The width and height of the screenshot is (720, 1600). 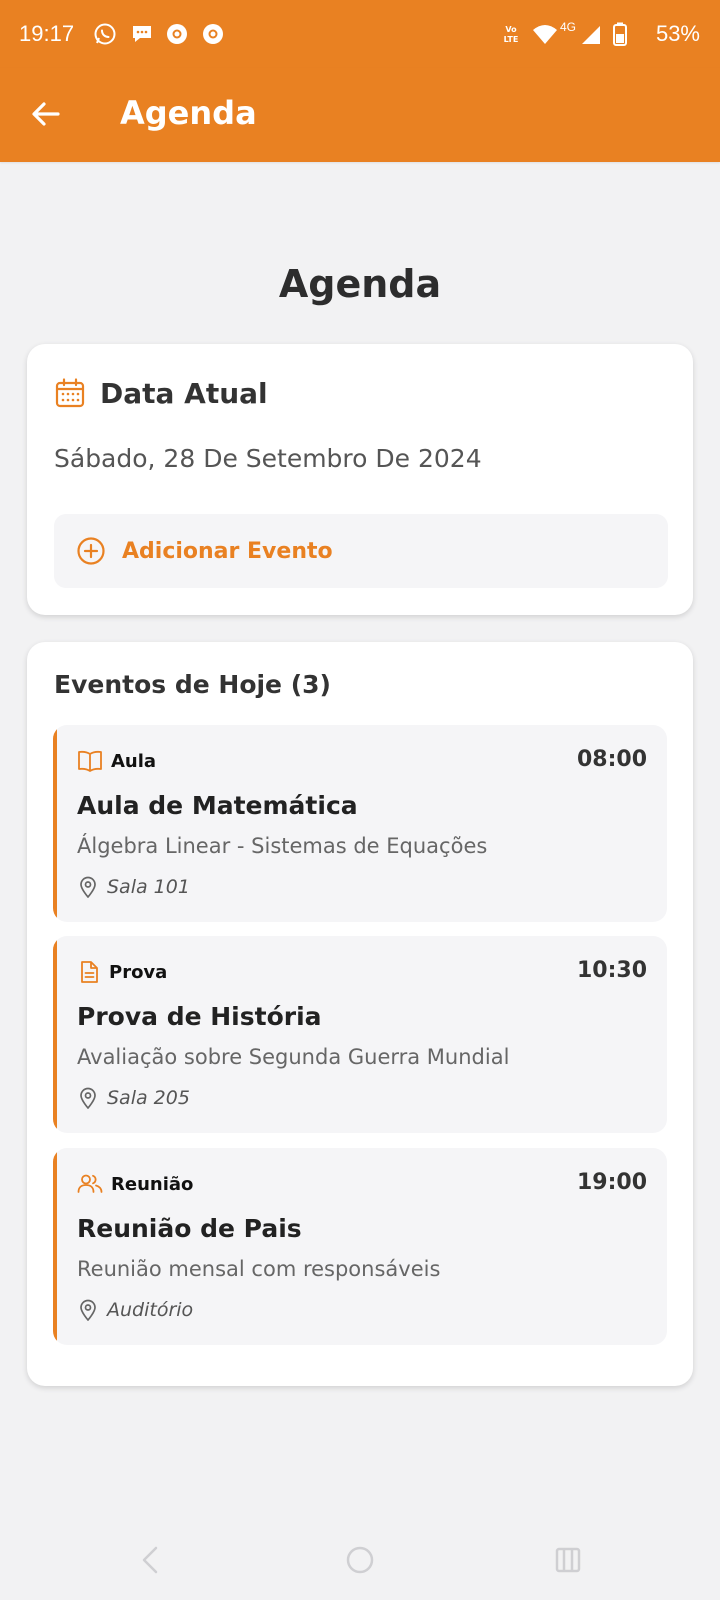 I want to click on add-event-button: Adicionar Evento, so click(x=361, y=551).